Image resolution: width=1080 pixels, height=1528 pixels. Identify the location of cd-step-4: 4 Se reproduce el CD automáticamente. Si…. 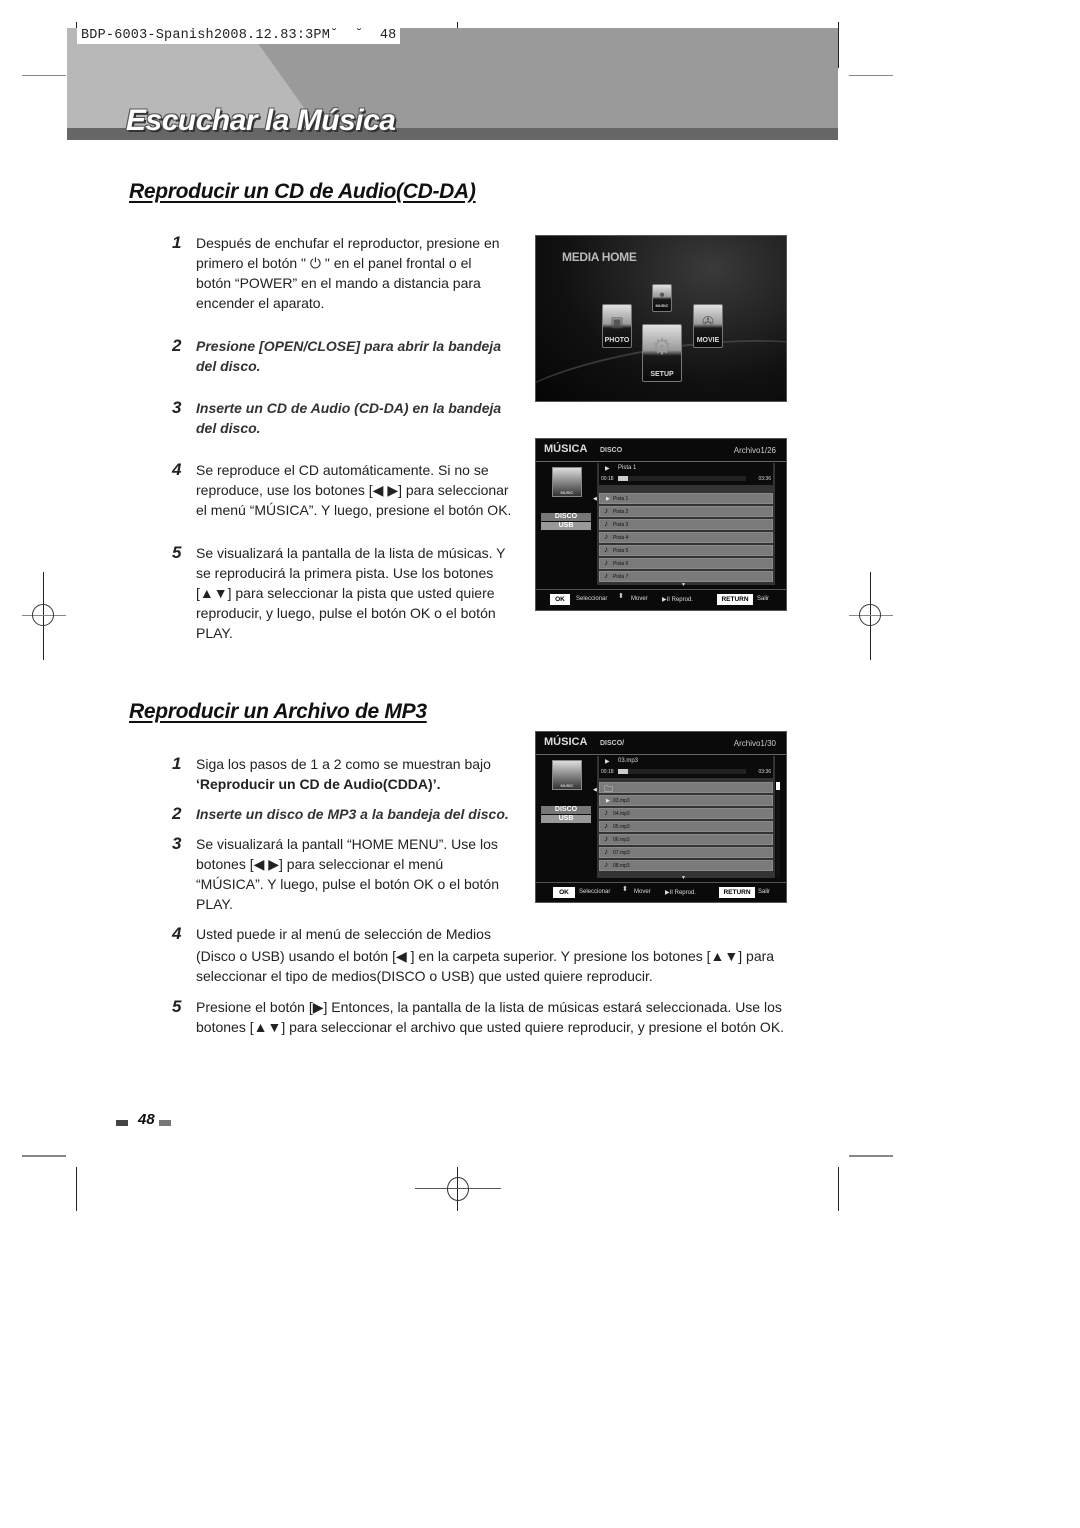
(344, 490).